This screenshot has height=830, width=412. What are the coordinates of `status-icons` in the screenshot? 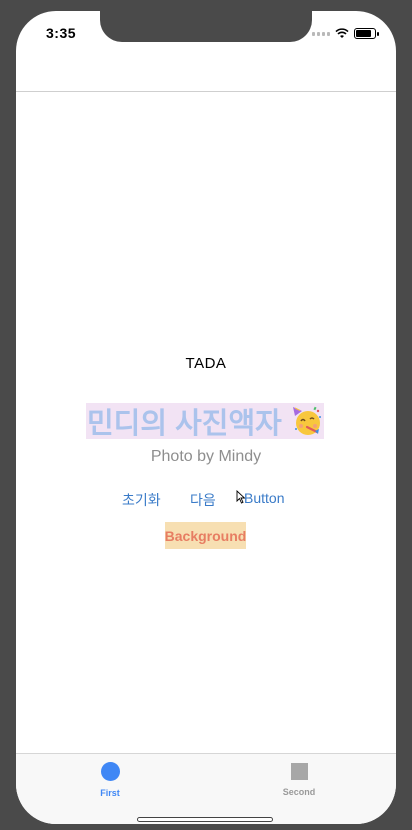 It's located at (345, 33).